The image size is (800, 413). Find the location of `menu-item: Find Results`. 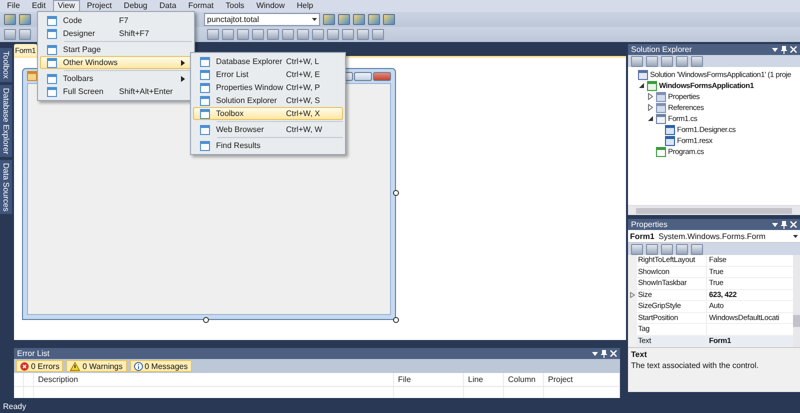

menu-item: Find Results is located at coordinates (268, 145).